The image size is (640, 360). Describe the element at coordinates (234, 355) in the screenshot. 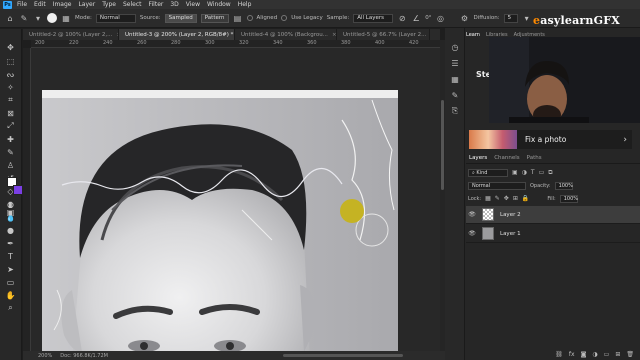

I see `status-bar: 200% Doc: 966.8K/1.72M` at that location.